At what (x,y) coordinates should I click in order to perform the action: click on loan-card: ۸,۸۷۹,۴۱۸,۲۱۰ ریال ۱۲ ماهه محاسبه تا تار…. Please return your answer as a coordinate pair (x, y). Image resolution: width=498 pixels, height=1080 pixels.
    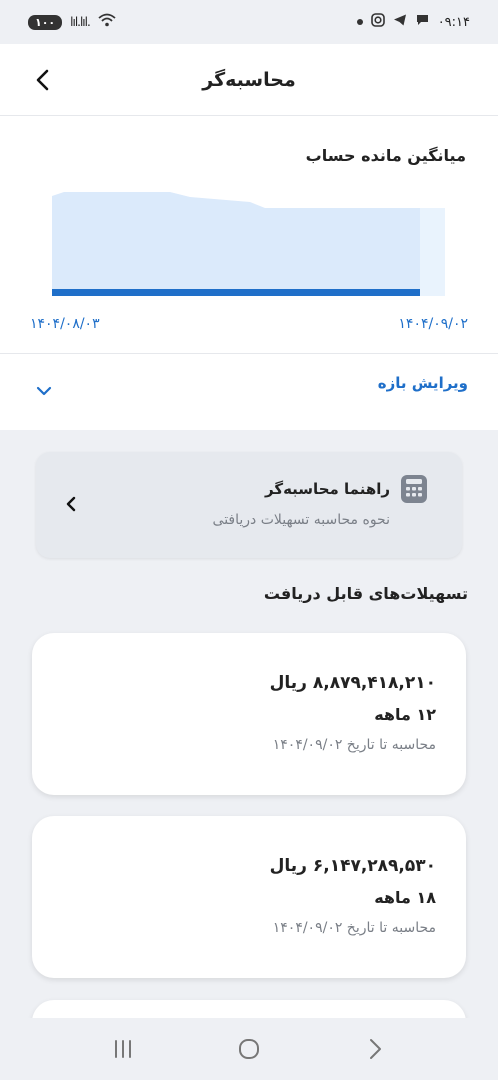
    Looking at the image, I should click on (249, 714).